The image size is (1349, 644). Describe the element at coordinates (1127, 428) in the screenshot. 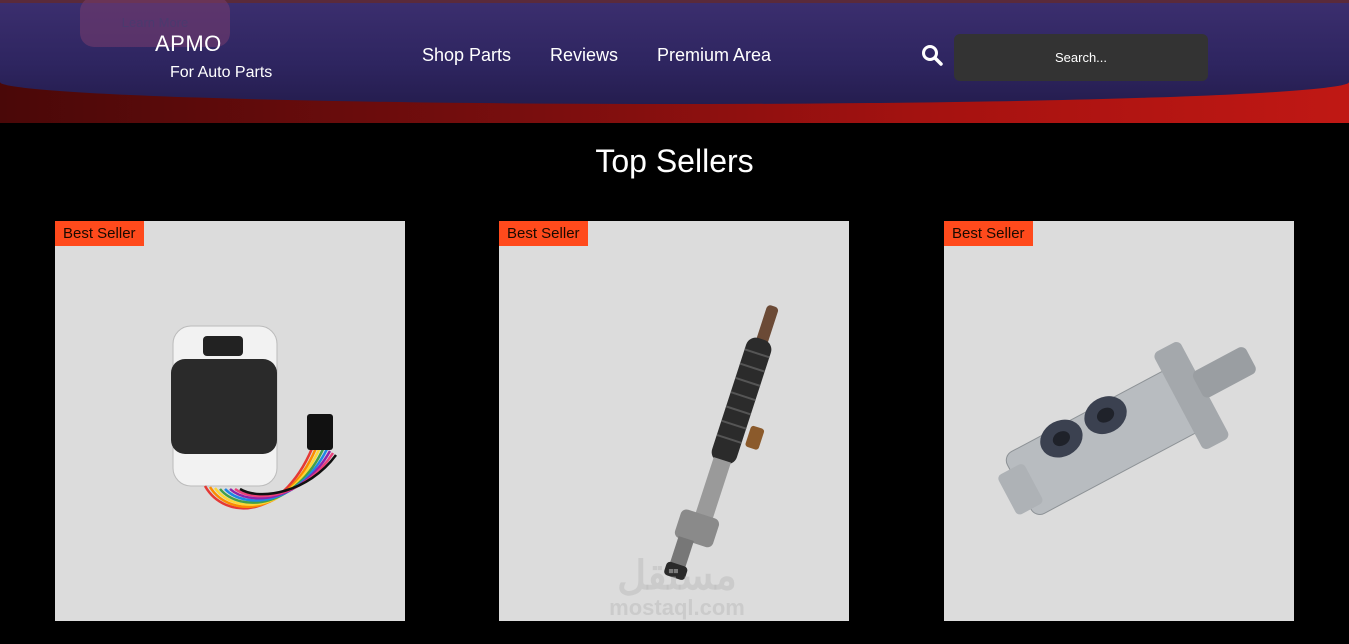

I see `brake-cylinder-image` at that location.